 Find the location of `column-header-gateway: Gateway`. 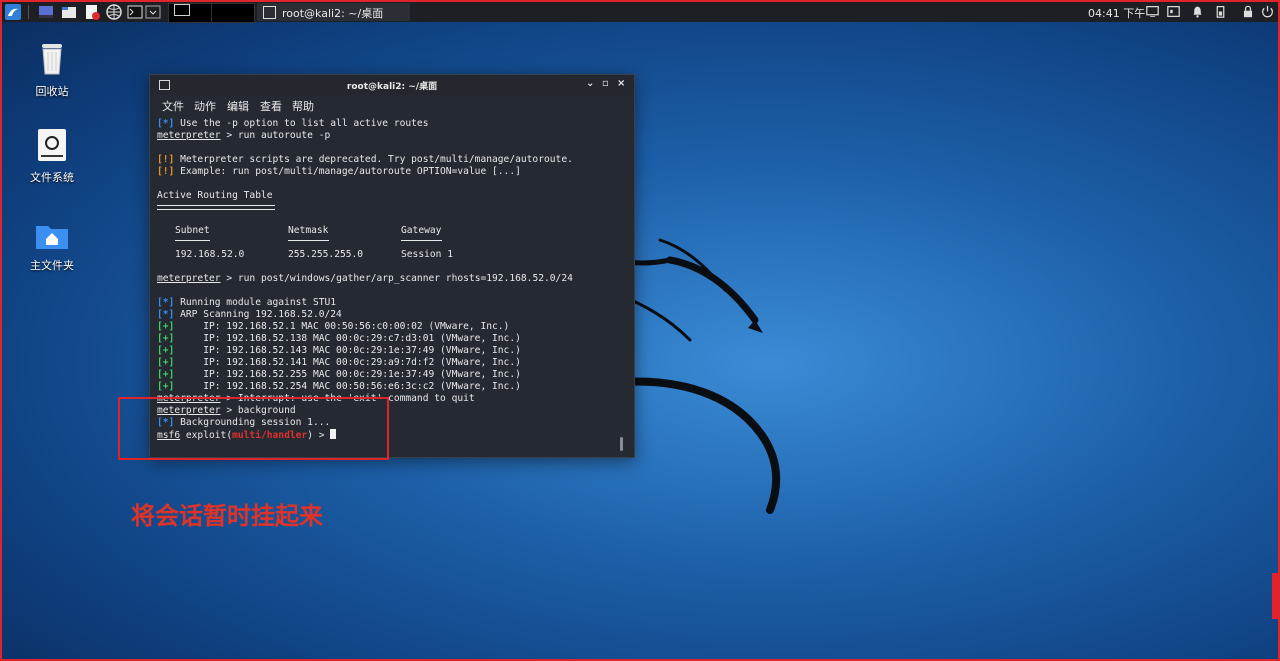

column-header-gateway: Gateway is located at coordinates (421, 230).